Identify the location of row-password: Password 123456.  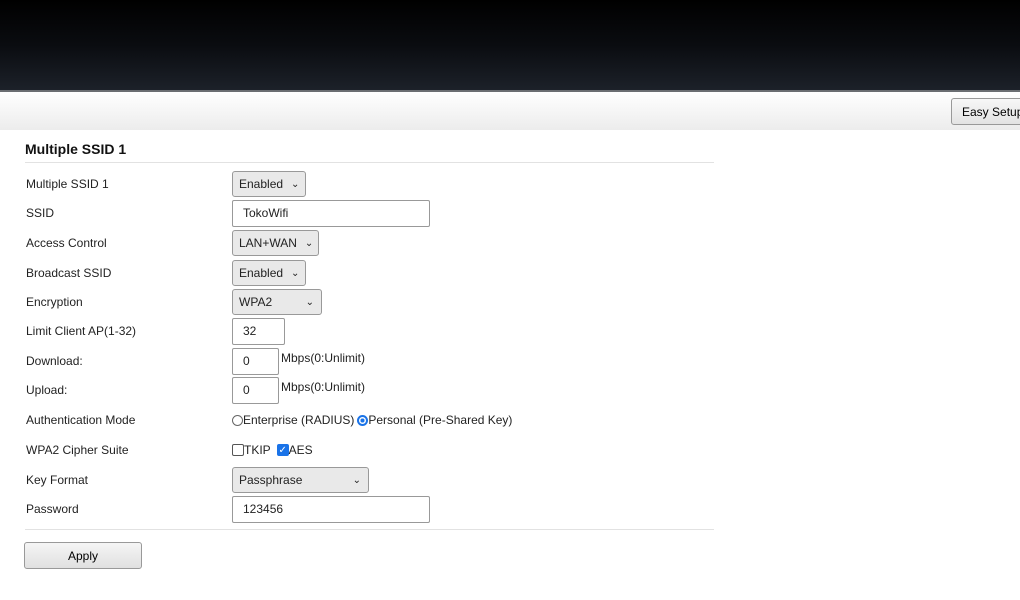
(376, 509).